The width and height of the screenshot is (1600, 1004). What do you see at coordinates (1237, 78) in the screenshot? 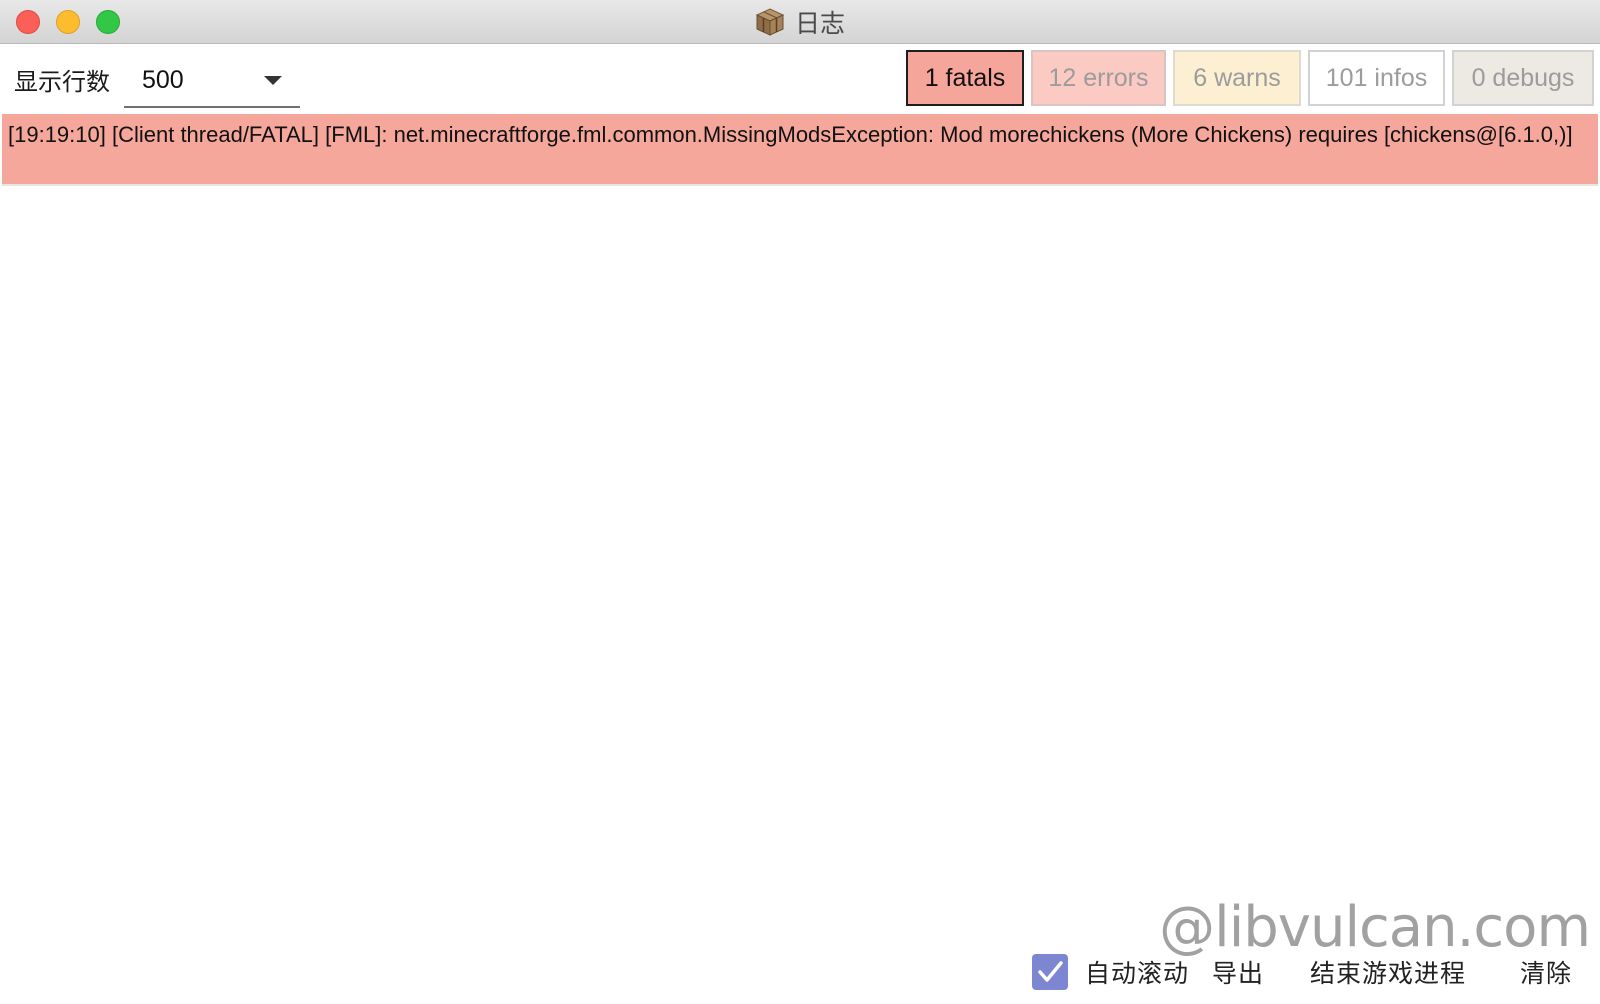
I see `filter-warn-toggle: 6 warns` at bounding box center [1237, 78].